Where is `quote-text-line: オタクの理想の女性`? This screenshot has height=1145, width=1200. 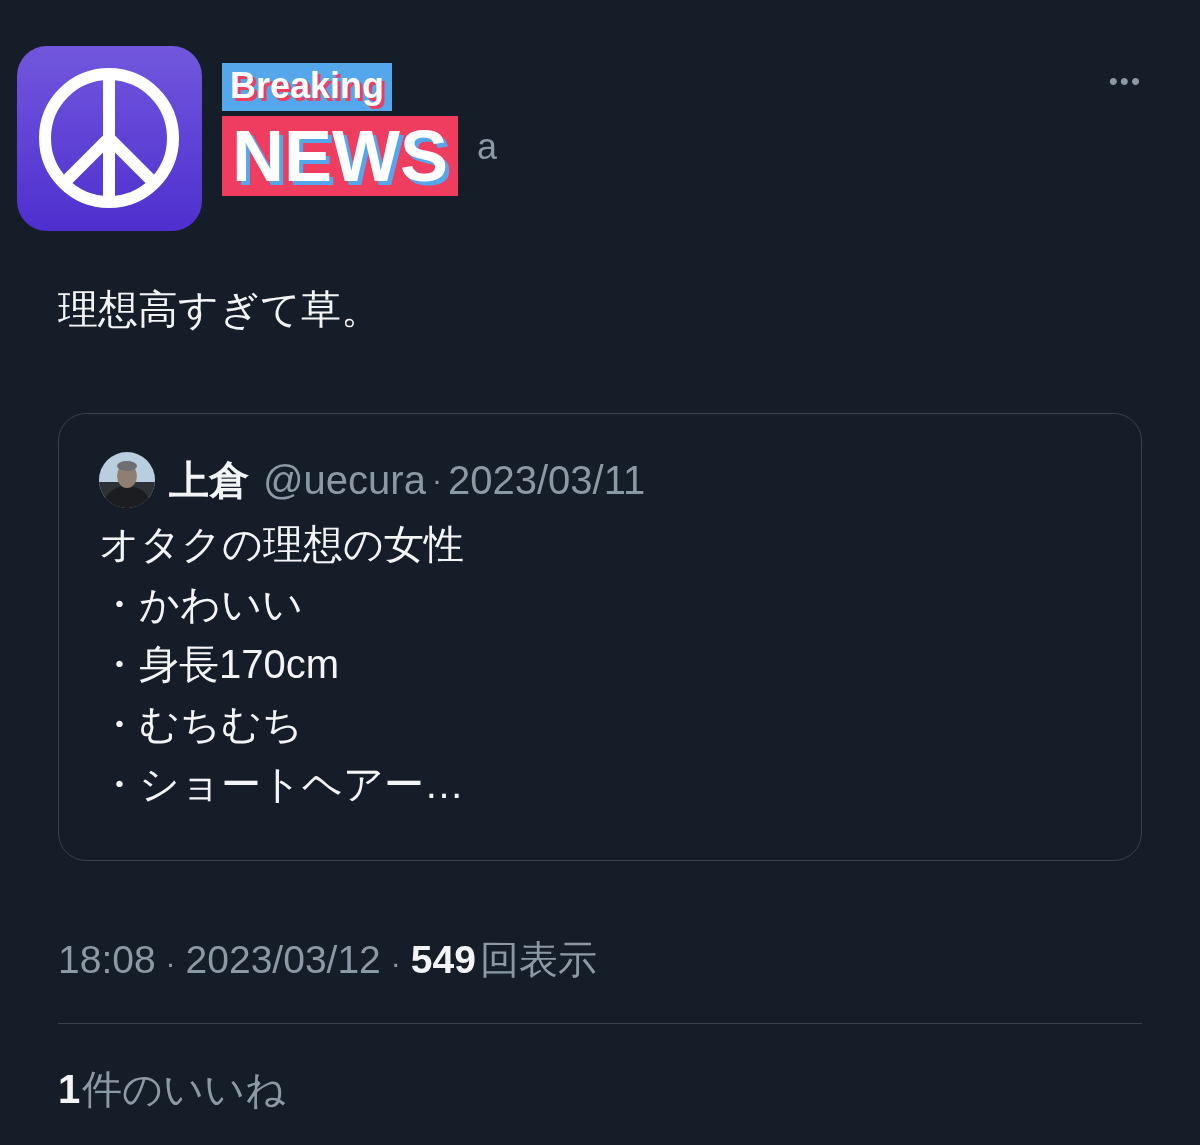
quote-text-line: オタクの理想の女性 is located at coordinates (282, 544).